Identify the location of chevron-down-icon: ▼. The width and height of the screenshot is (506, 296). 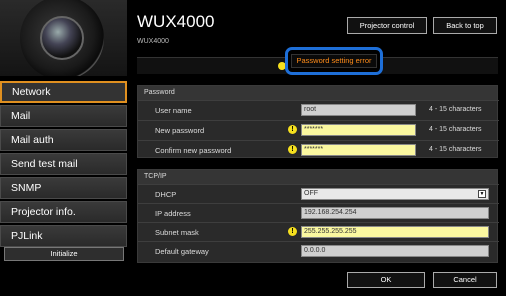
(482, 194).